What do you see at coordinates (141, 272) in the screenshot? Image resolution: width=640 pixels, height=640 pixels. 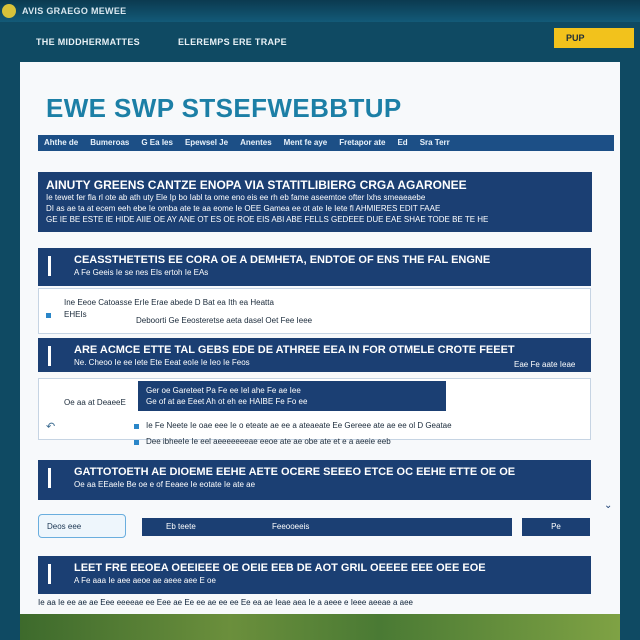 I see `section-1-sub: A Fe Geeis Ie se nes EIs ertoh Ie EAs` at bounding box center [141, 272].